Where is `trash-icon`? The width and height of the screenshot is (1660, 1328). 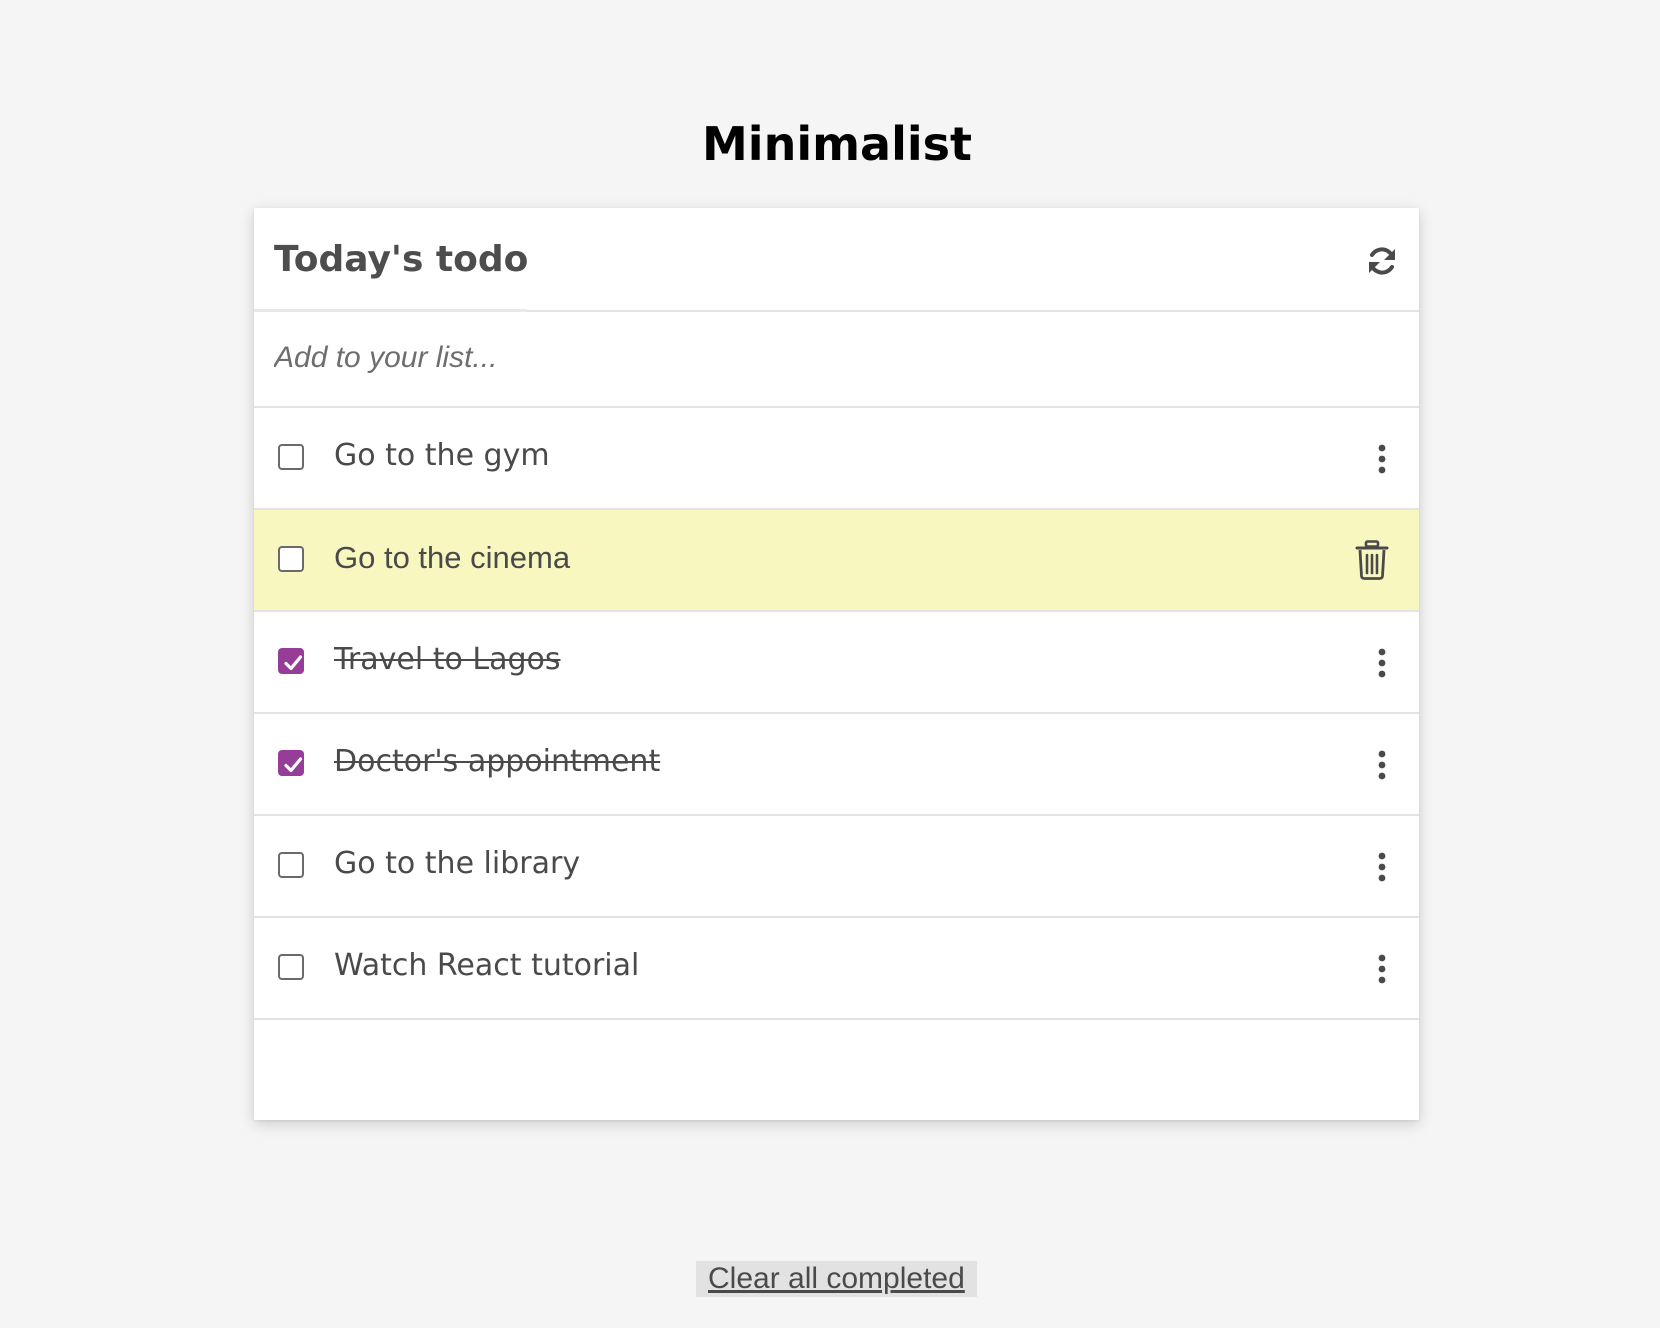 trash-icon is located at coordinates (1372, 560).